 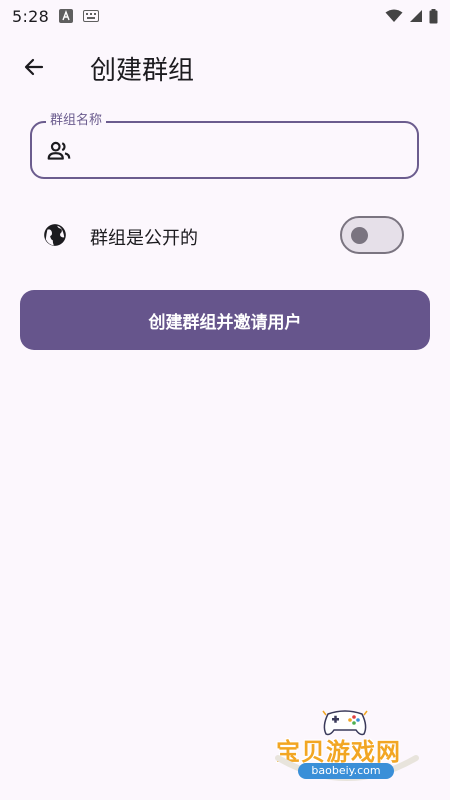 I want to click on battery-icon, so click(x=433, y=15).